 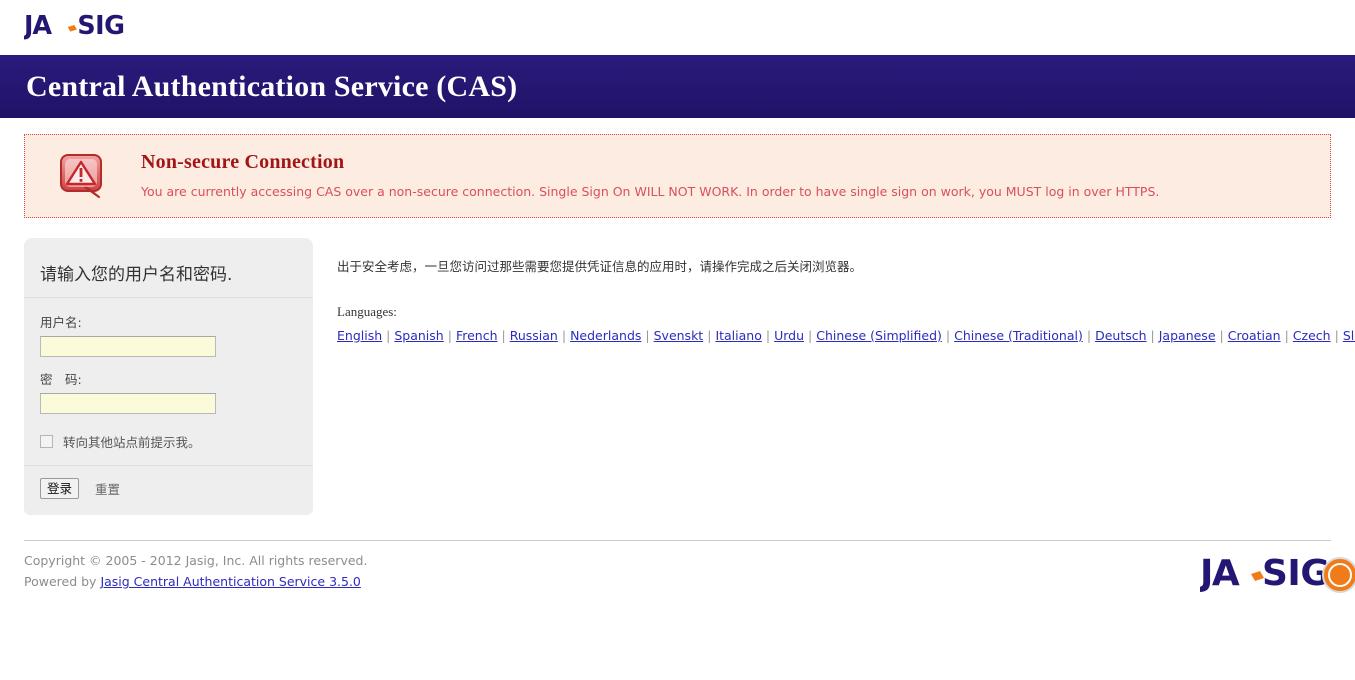 I want to click on jasig-footer-logo: JA SIG, so click(x=1277, y=573).